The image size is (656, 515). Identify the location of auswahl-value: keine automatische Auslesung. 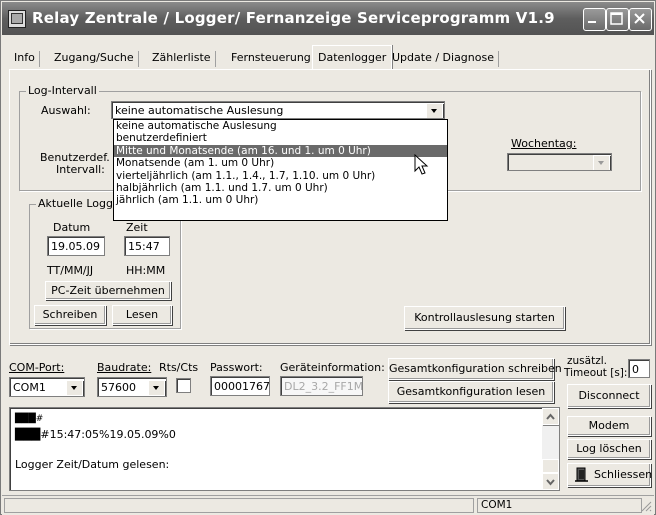
(199, 110).